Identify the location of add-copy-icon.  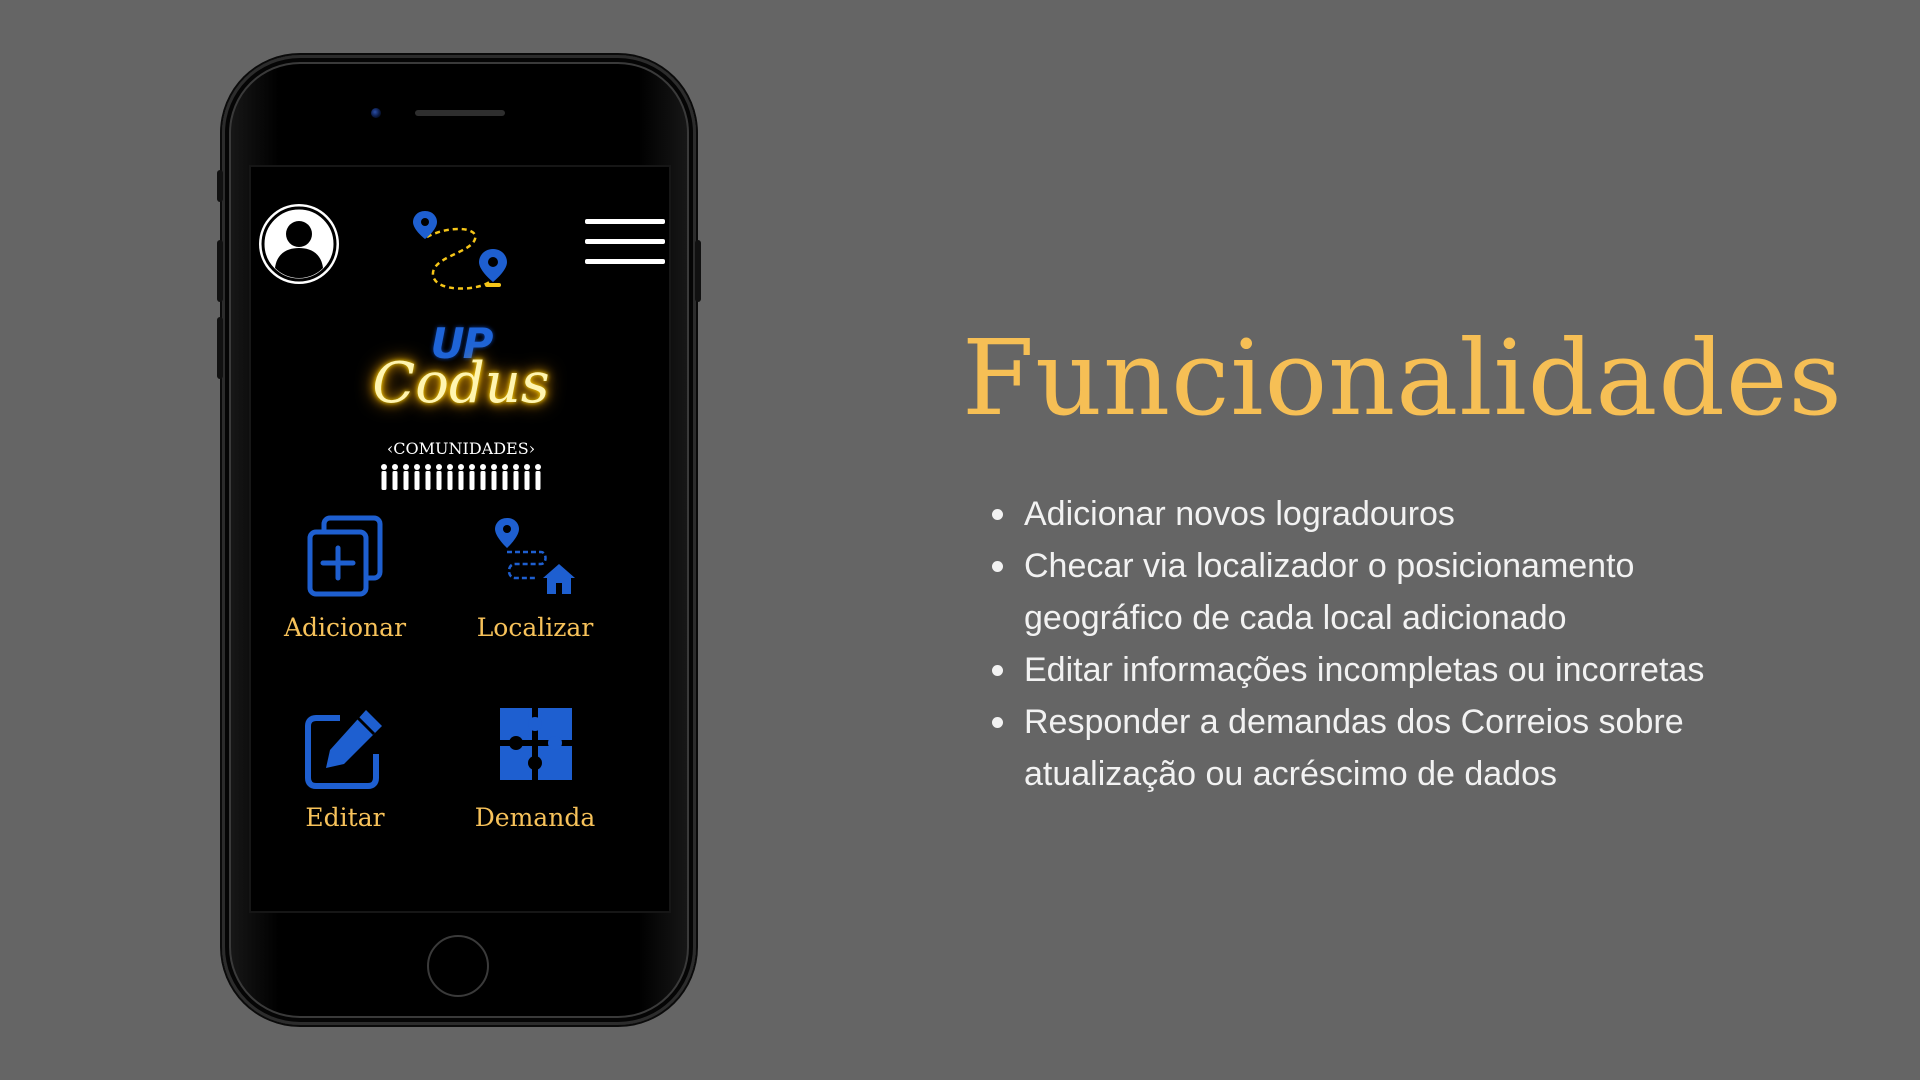
(345, 556).